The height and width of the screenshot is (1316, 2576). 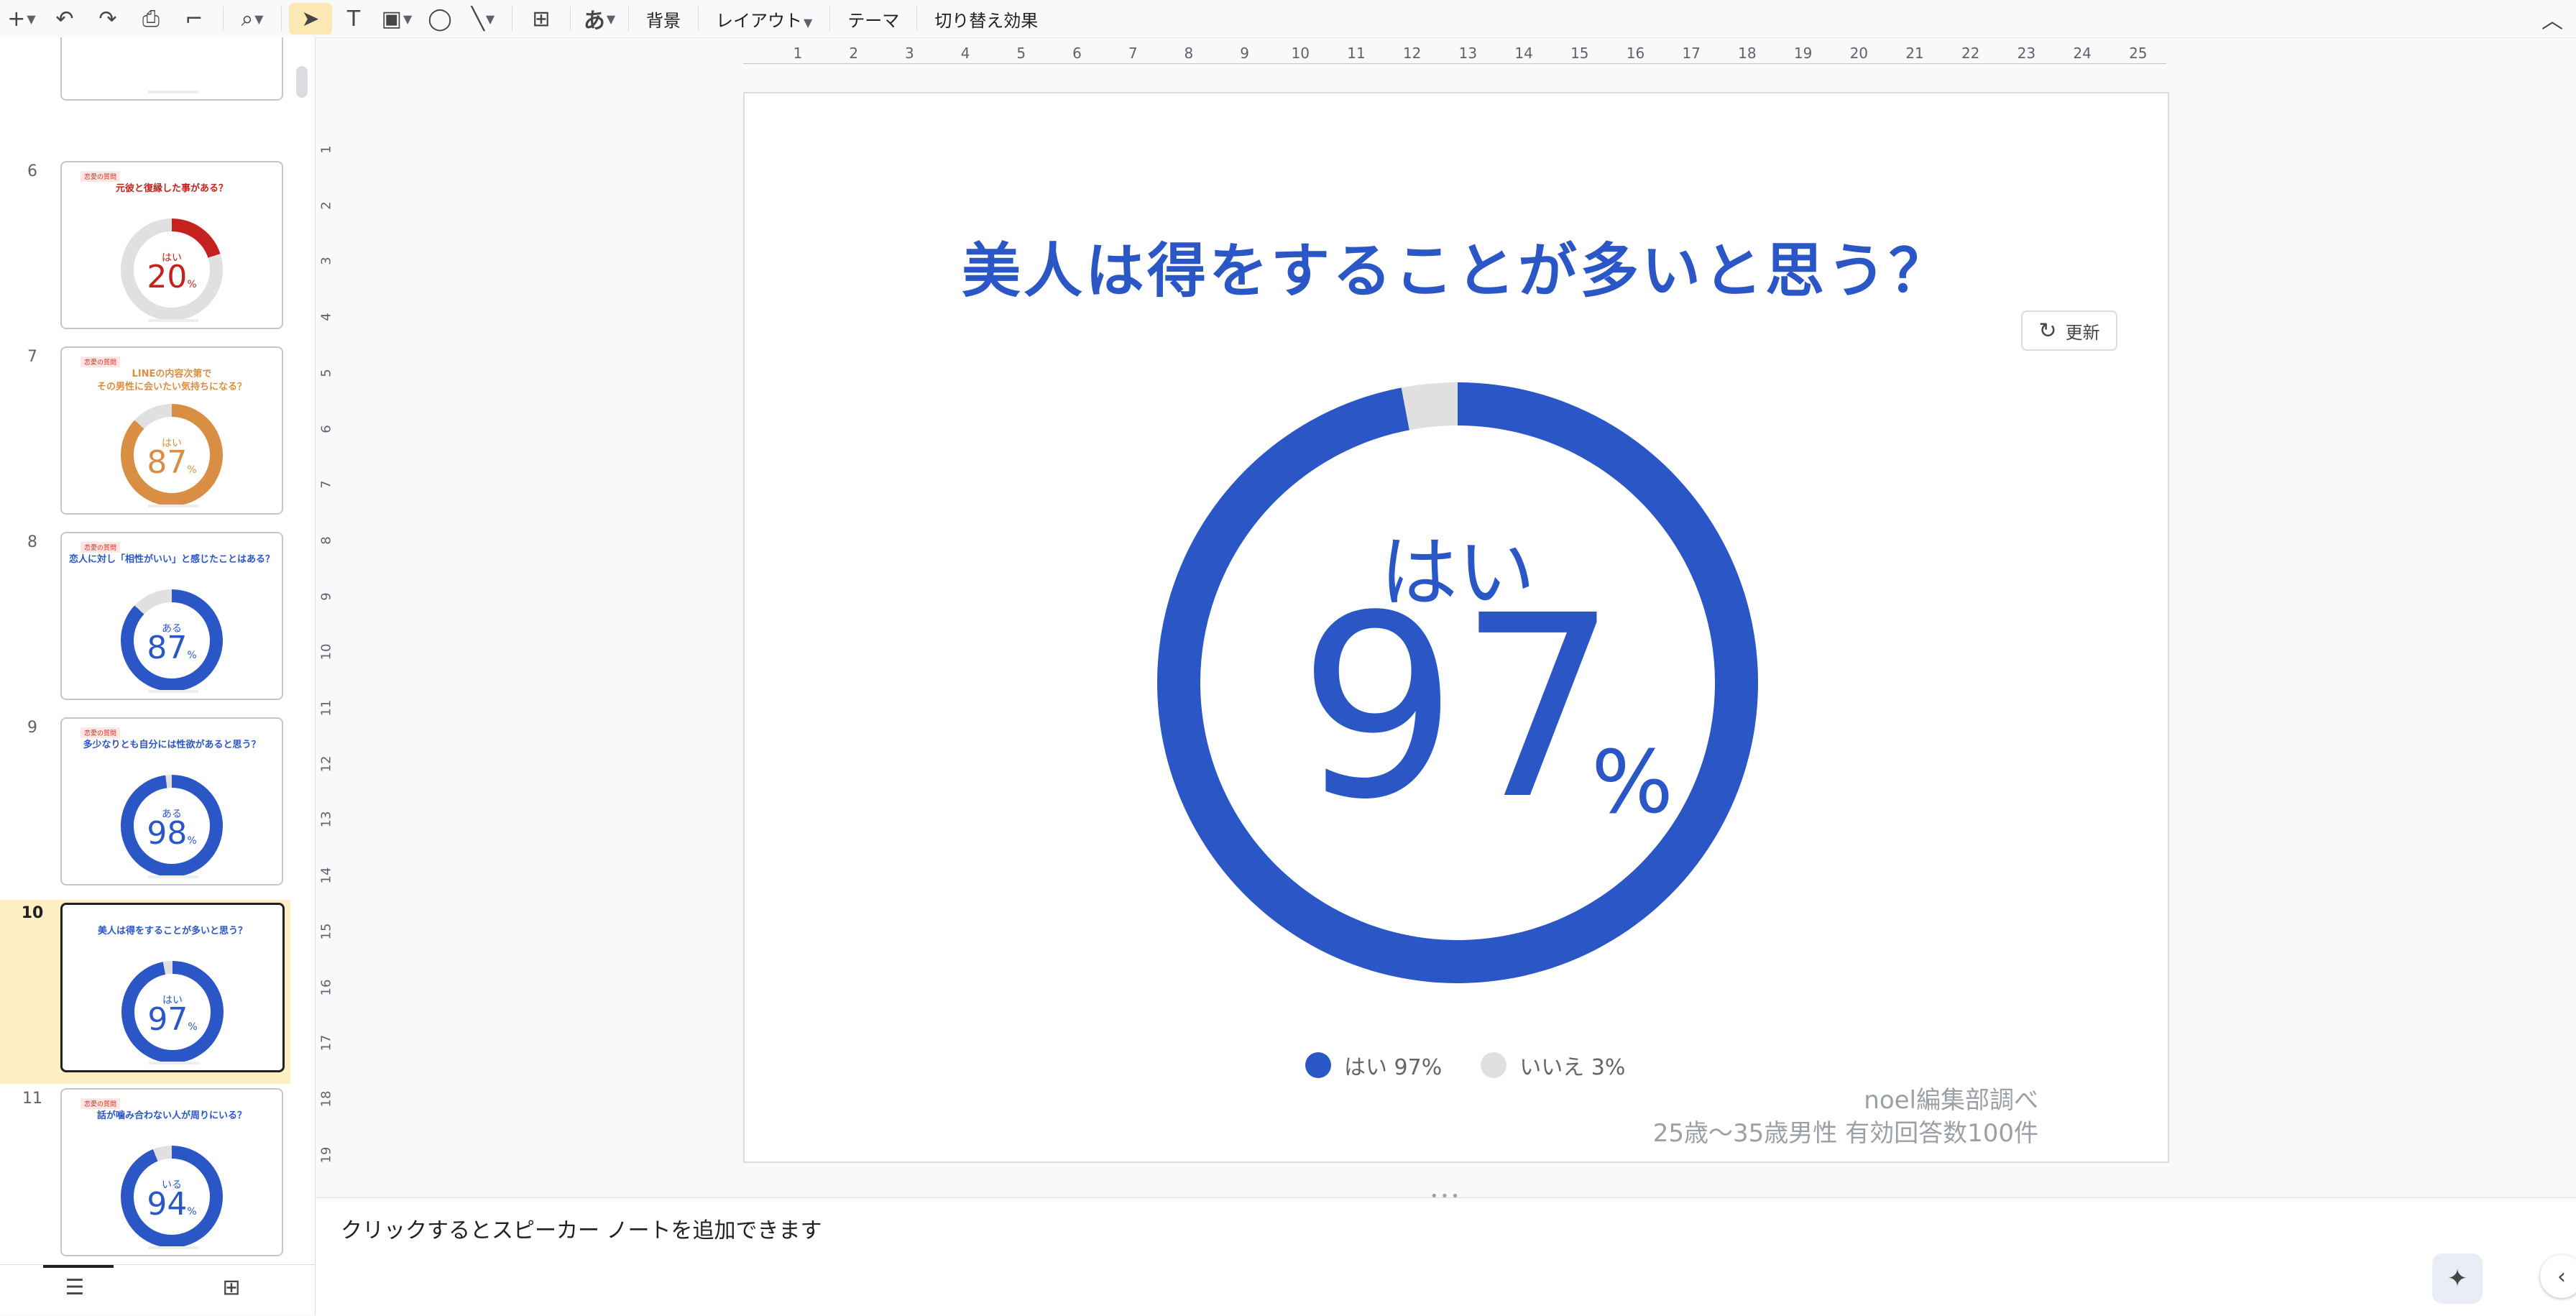 What do you see at coordinates (1468, 53) in the screenshot?
I see `ruler-tick-label: 13` at bounding box center [1468, 53].